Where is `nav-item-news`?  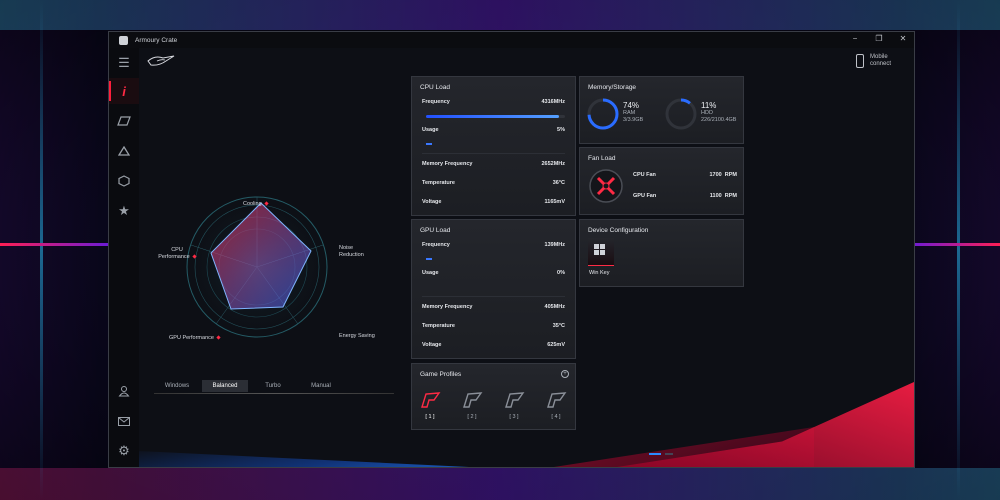
nav-item-news is located at coordinates (124, 421).